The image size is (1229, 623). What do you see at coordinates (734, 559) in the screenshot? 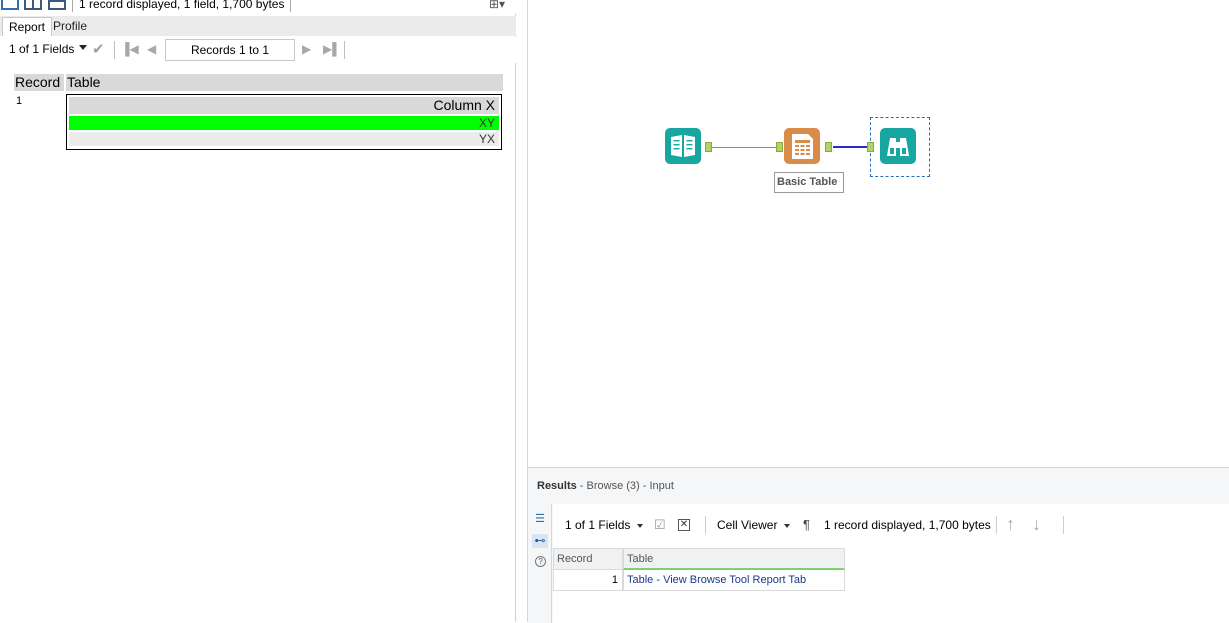
I see `grid-header-table: Table` at bounding box center [734, 559].